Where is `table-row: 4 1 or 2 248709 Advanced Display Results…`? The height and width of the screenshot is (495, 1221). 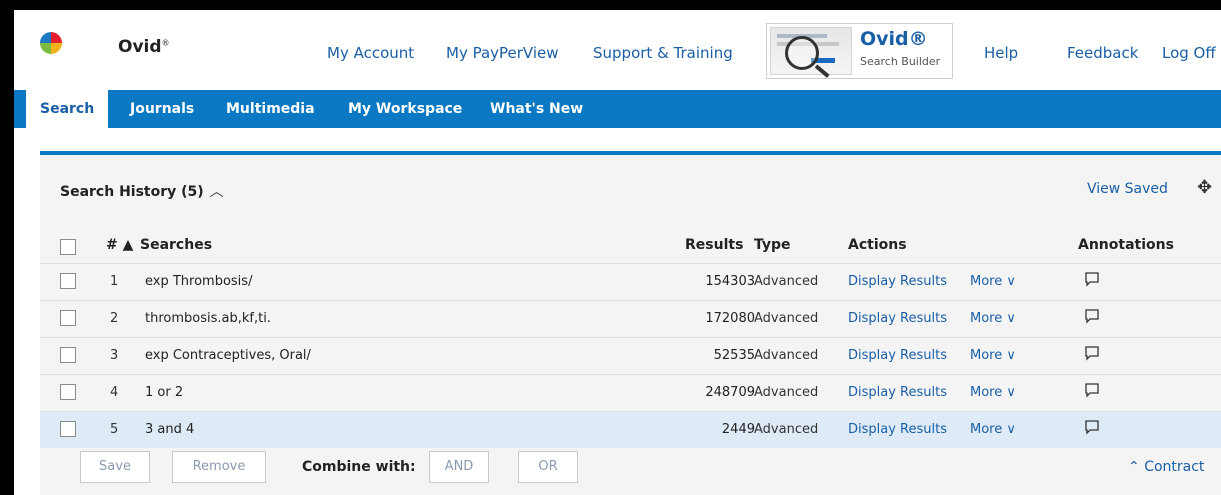
table-row: 4 1 or 2 248709 Advanced Display Results… is located at coordinates (630, 392).